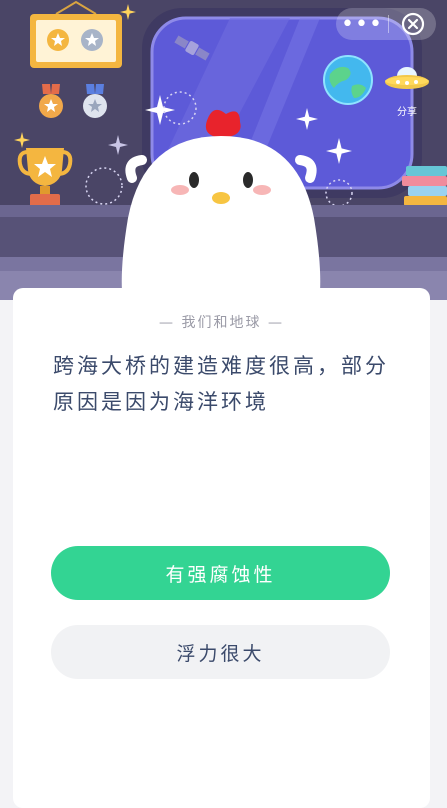 Image resolution: width=447 pixels, height=808 pixels. What do you see at coordinates (220, 652) in the screenshot?
I see `answer-option-2: 浮力很大` at bounding box center [220, 652].